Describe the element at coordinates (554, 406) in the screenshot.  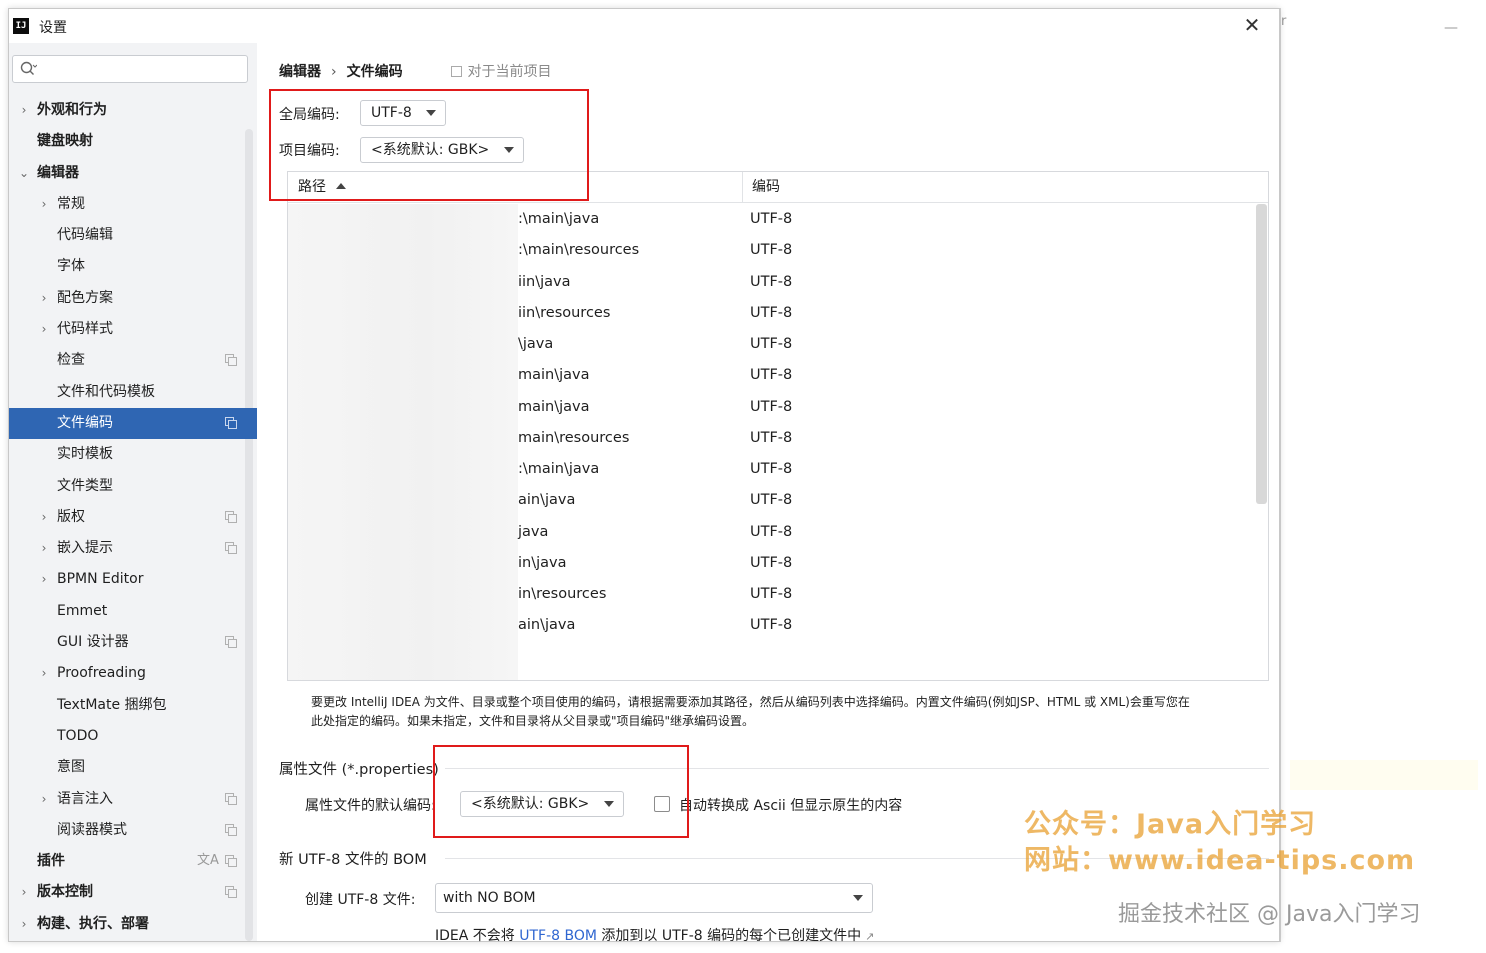
I see `row-path: main\java` at that location.